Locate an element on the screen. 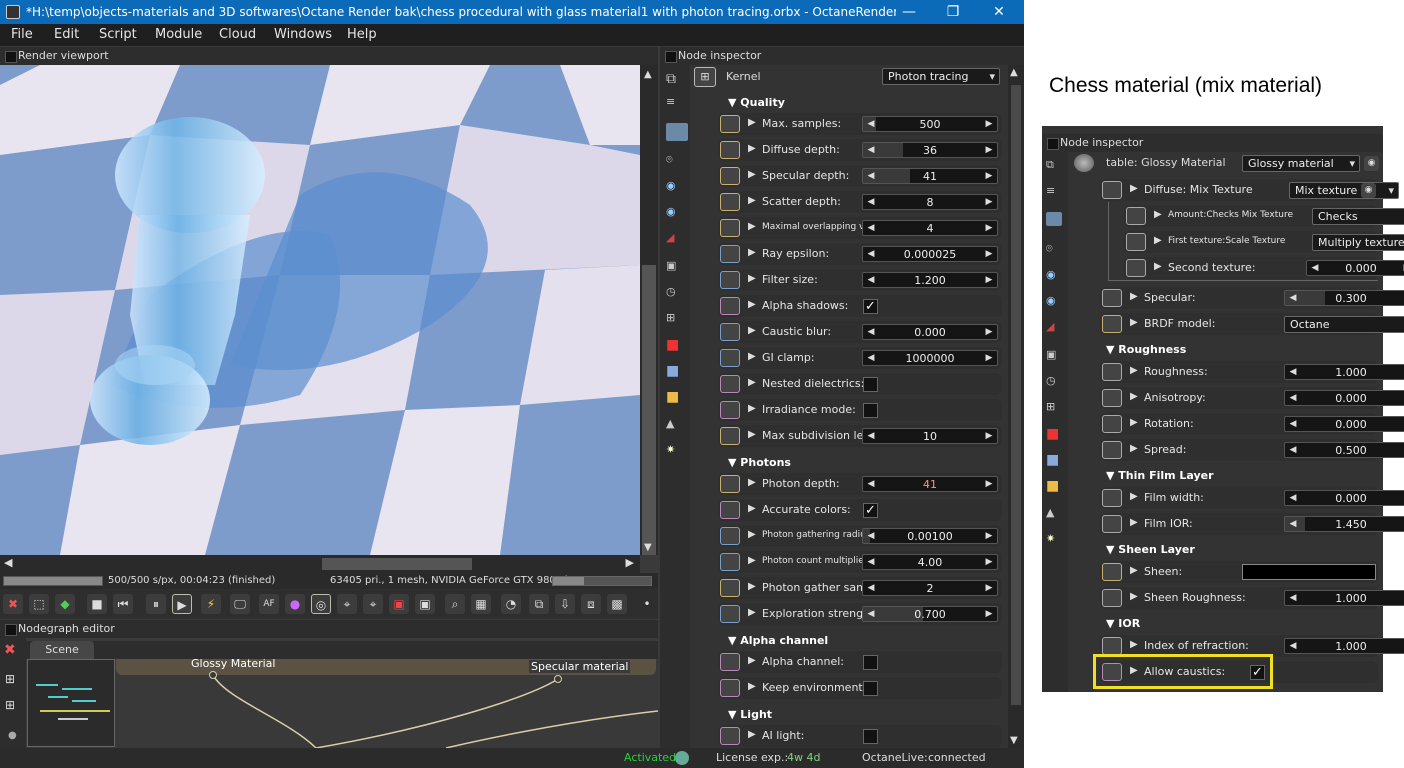 The width and height of the screenshot is (1404, 768). menu-script: Script is located at coordinates (118, 34).